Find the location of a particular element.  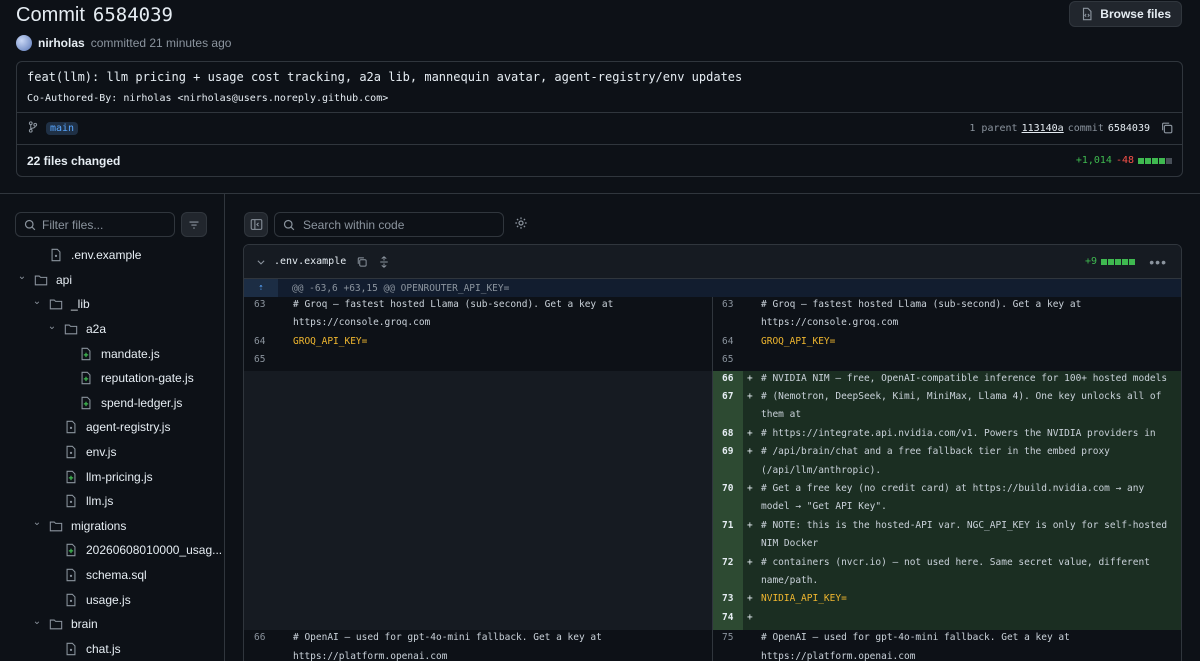

tree-item-label: brain is located at coordinates (84, 624).